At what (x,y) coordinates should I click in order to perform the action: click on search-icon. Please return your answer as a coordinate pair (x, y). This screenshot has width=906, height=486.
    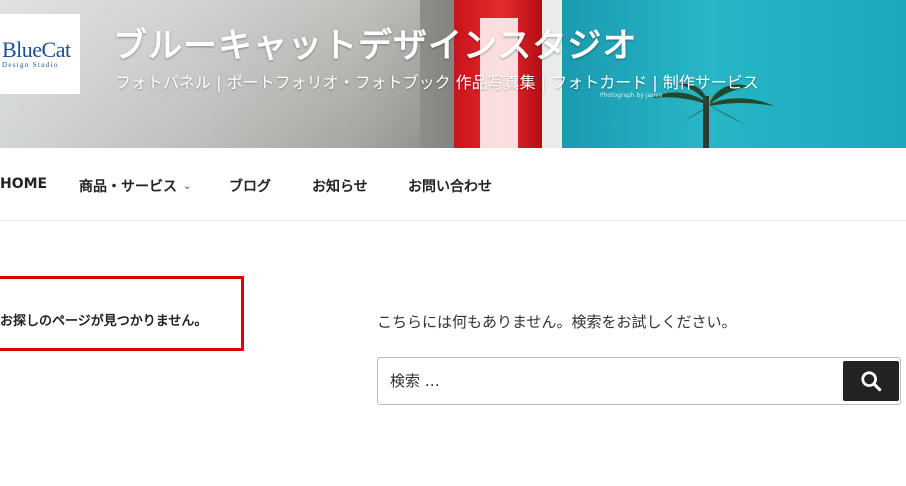
    Looking at the image, I should click on (871, 381).